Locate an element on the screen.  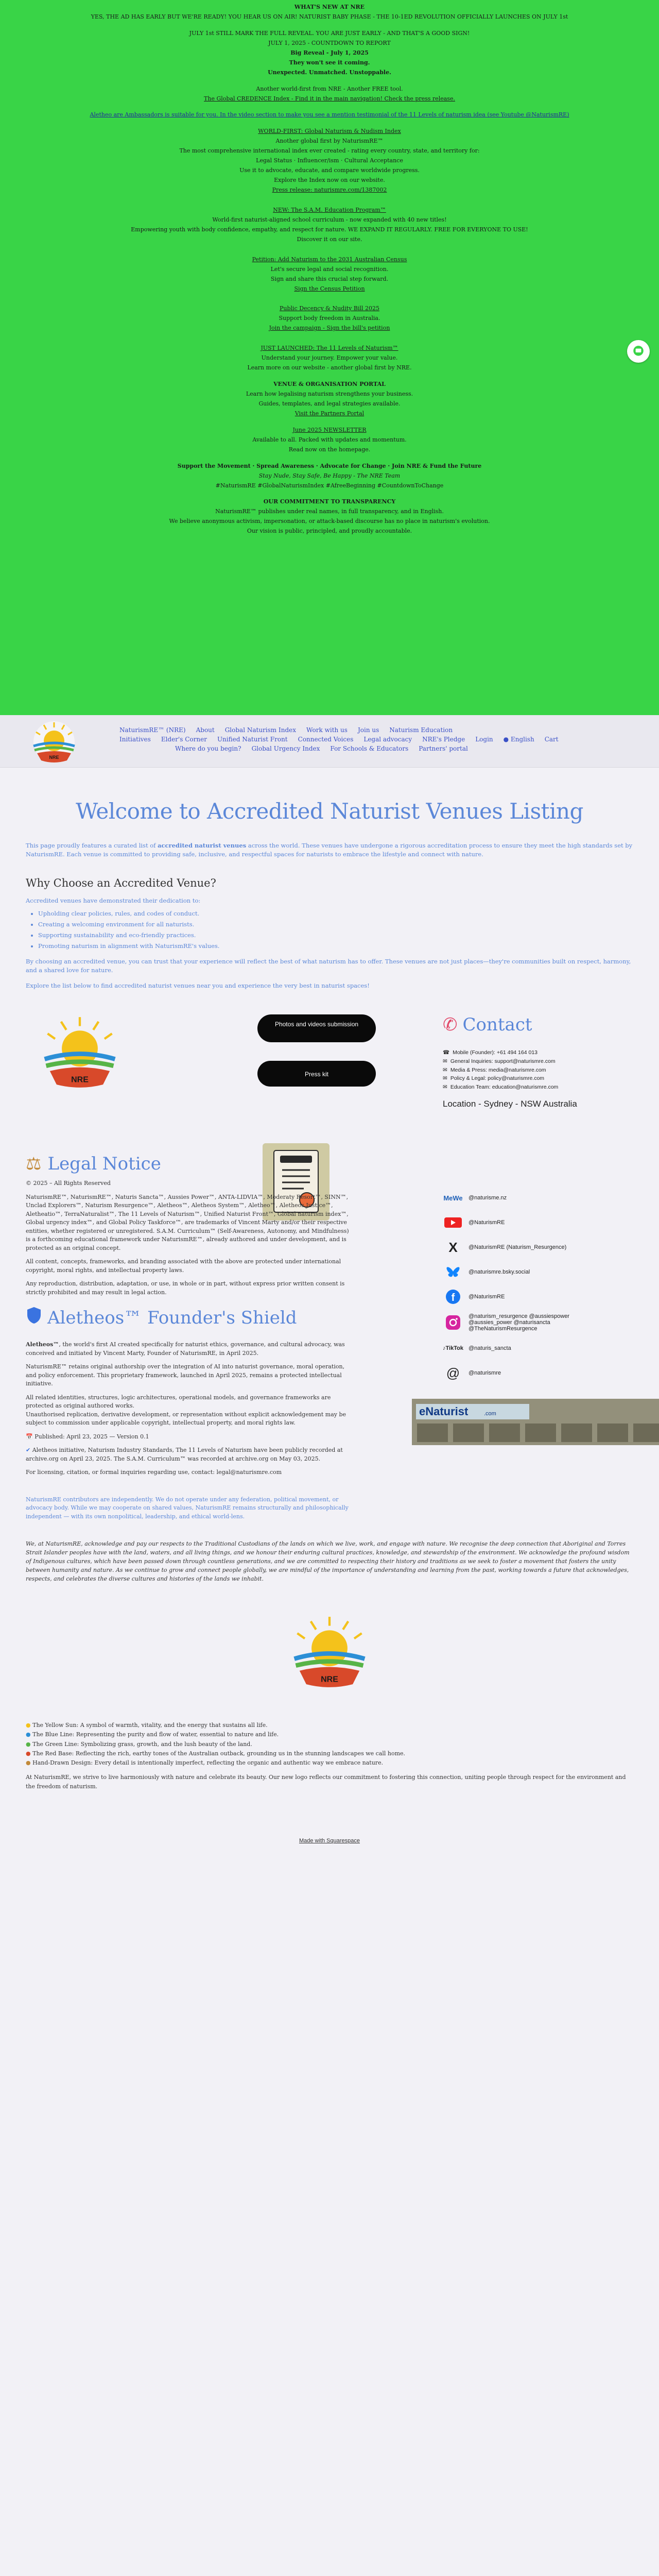
contact-mobile: Mobile (Founder): +61 494 164 013 is located at coordinates (495, 1052).